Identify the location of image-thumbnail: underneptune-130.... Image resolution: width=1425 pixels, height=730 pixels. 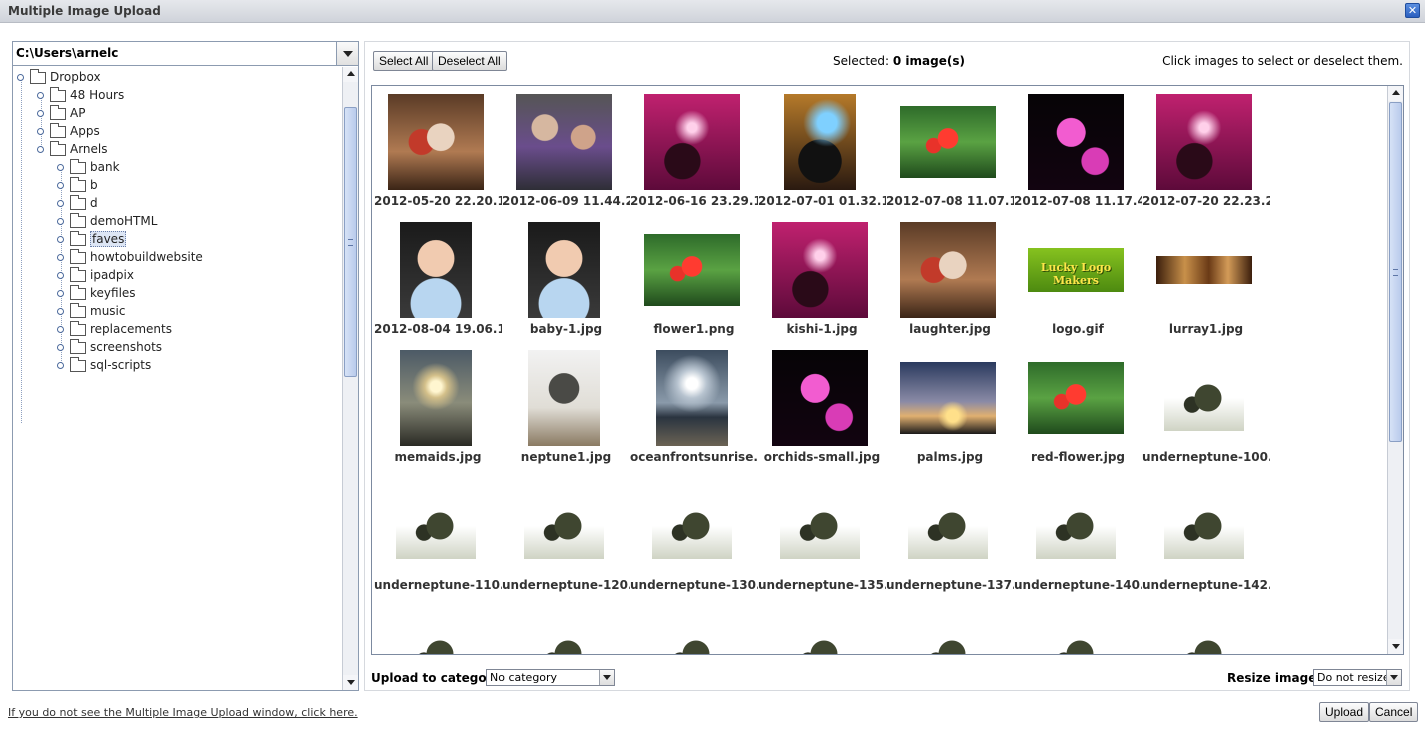
(694, 542).